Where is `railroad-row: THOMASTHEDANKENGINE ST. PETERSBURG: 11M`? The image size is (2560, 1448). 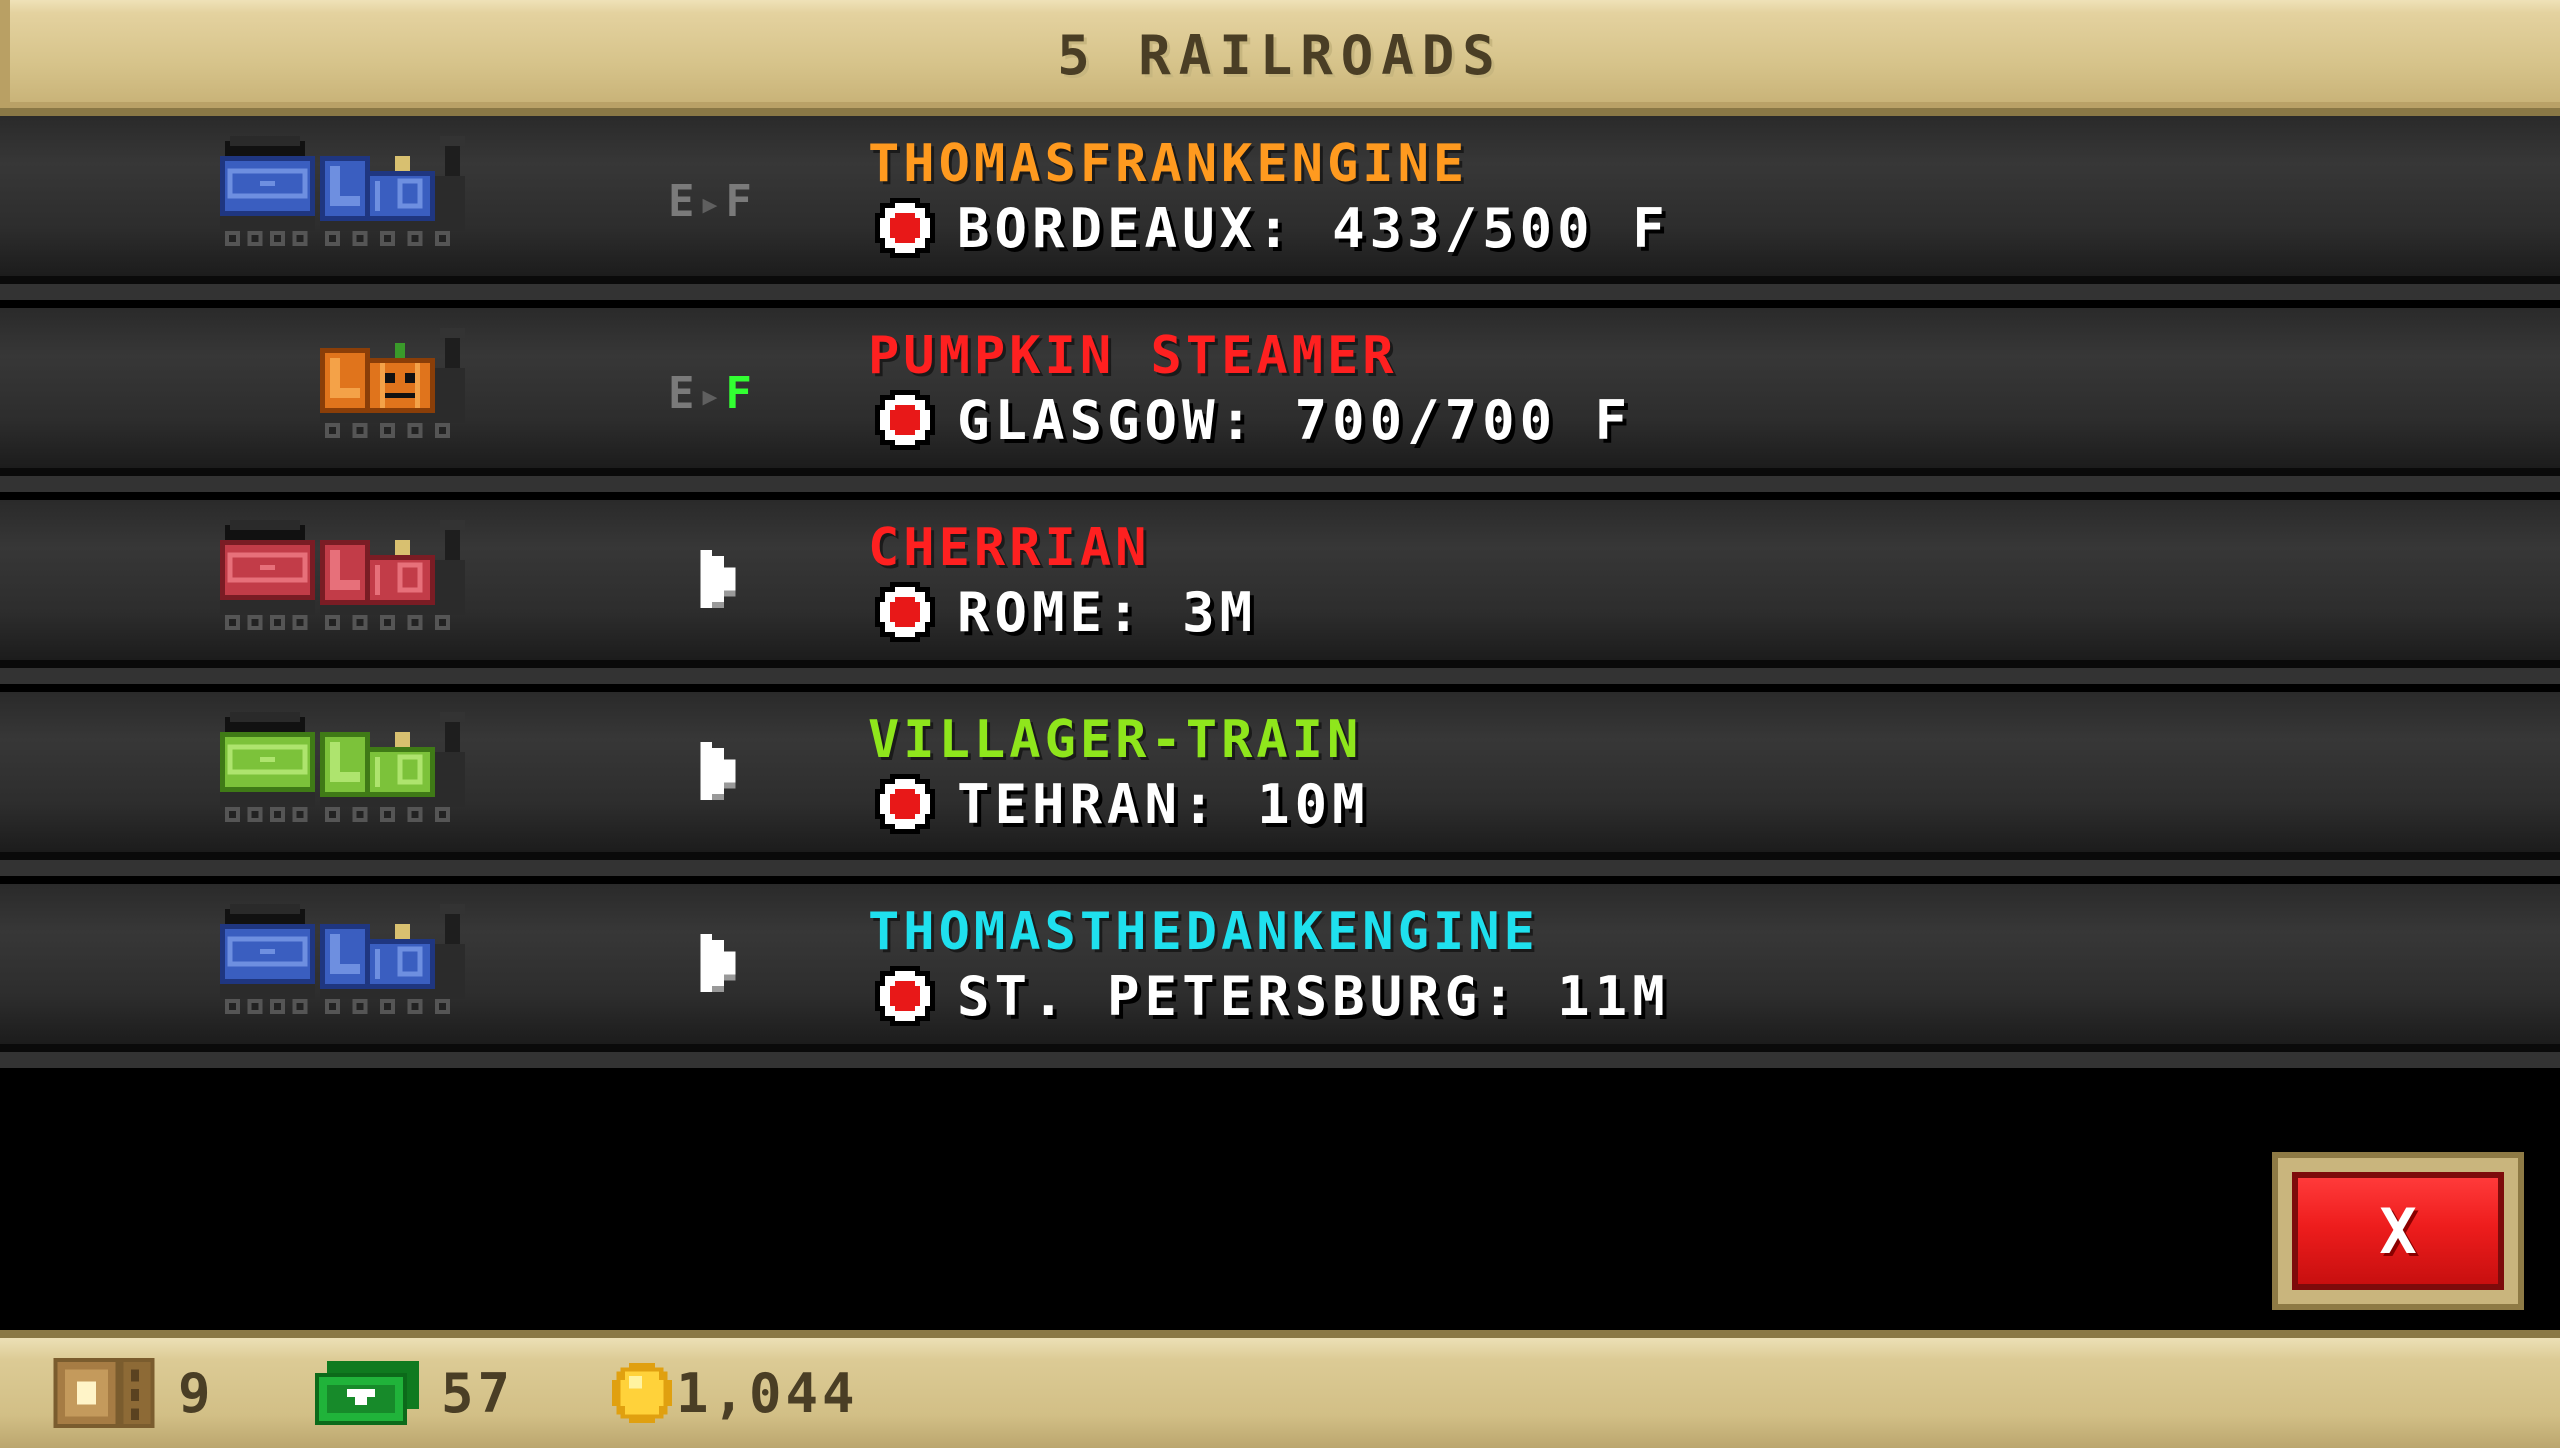 railroad-row: THOMASTHEDANKENGINE ST. PETERSBURG: 11M is located at coordinates (1280, 976).